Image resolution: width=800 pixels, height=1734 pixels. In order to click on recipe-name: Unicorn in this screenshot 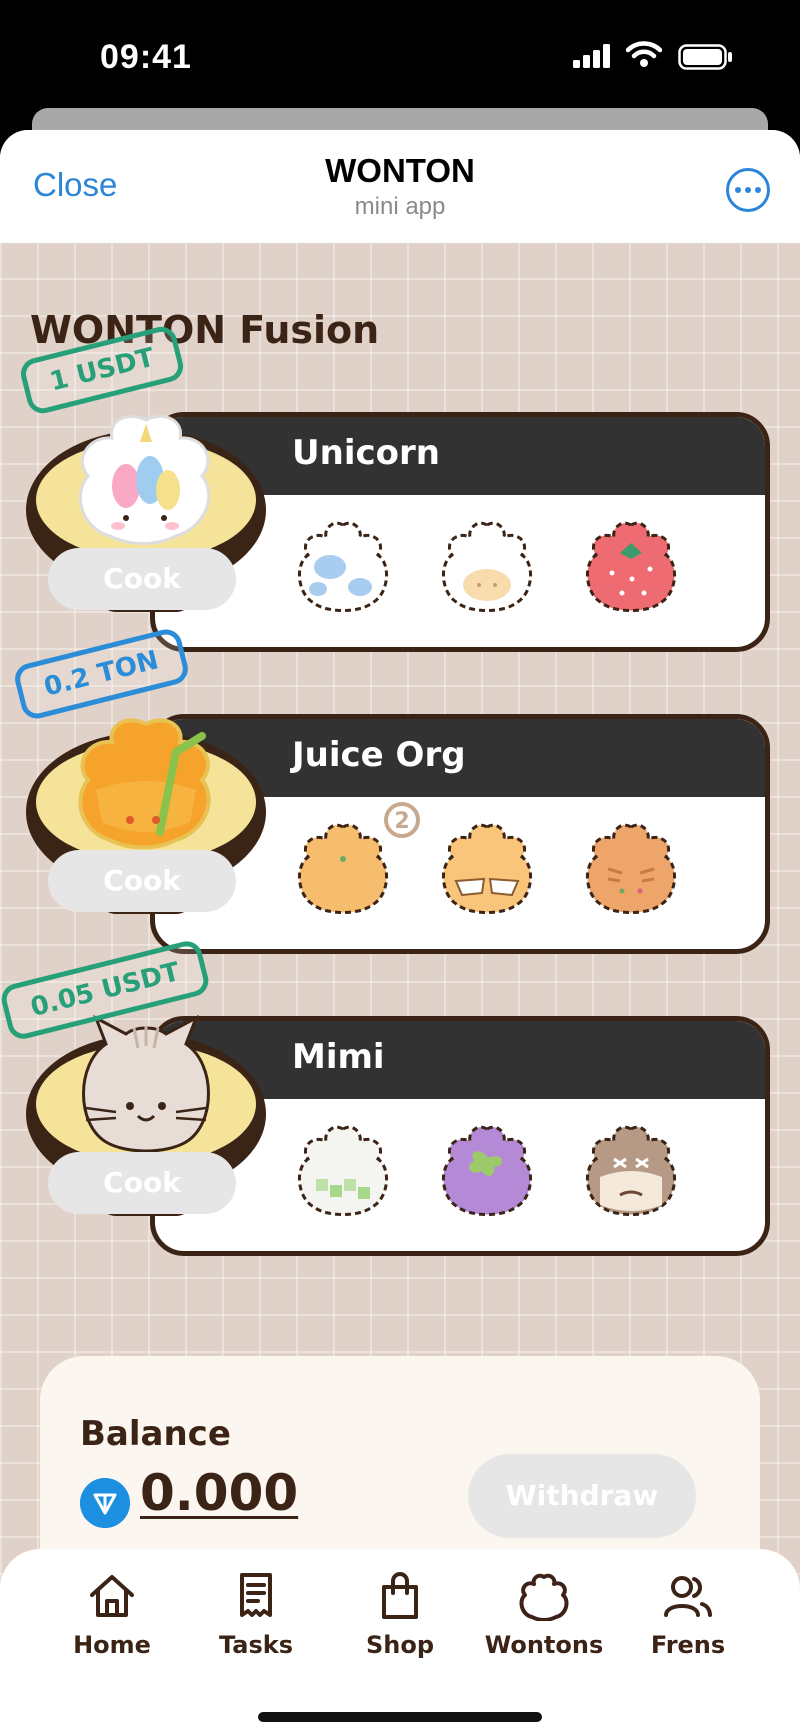, I will do `click(366, 453)`.